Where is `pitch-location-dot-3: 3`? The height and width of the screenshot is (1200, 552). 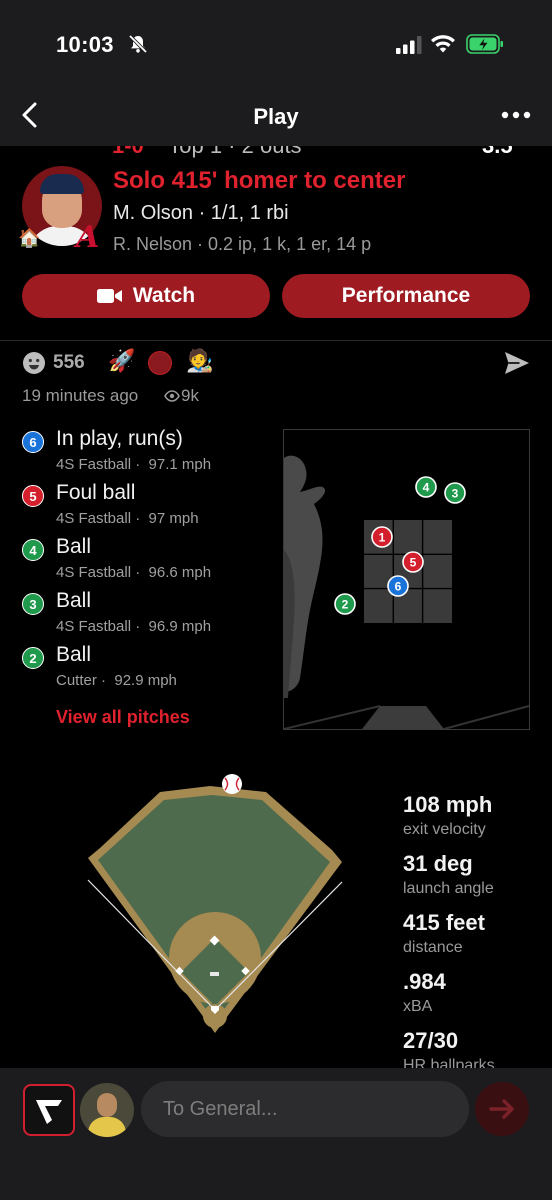 pitch-location-dot-3: 3 is located at coordinates (455, 493).